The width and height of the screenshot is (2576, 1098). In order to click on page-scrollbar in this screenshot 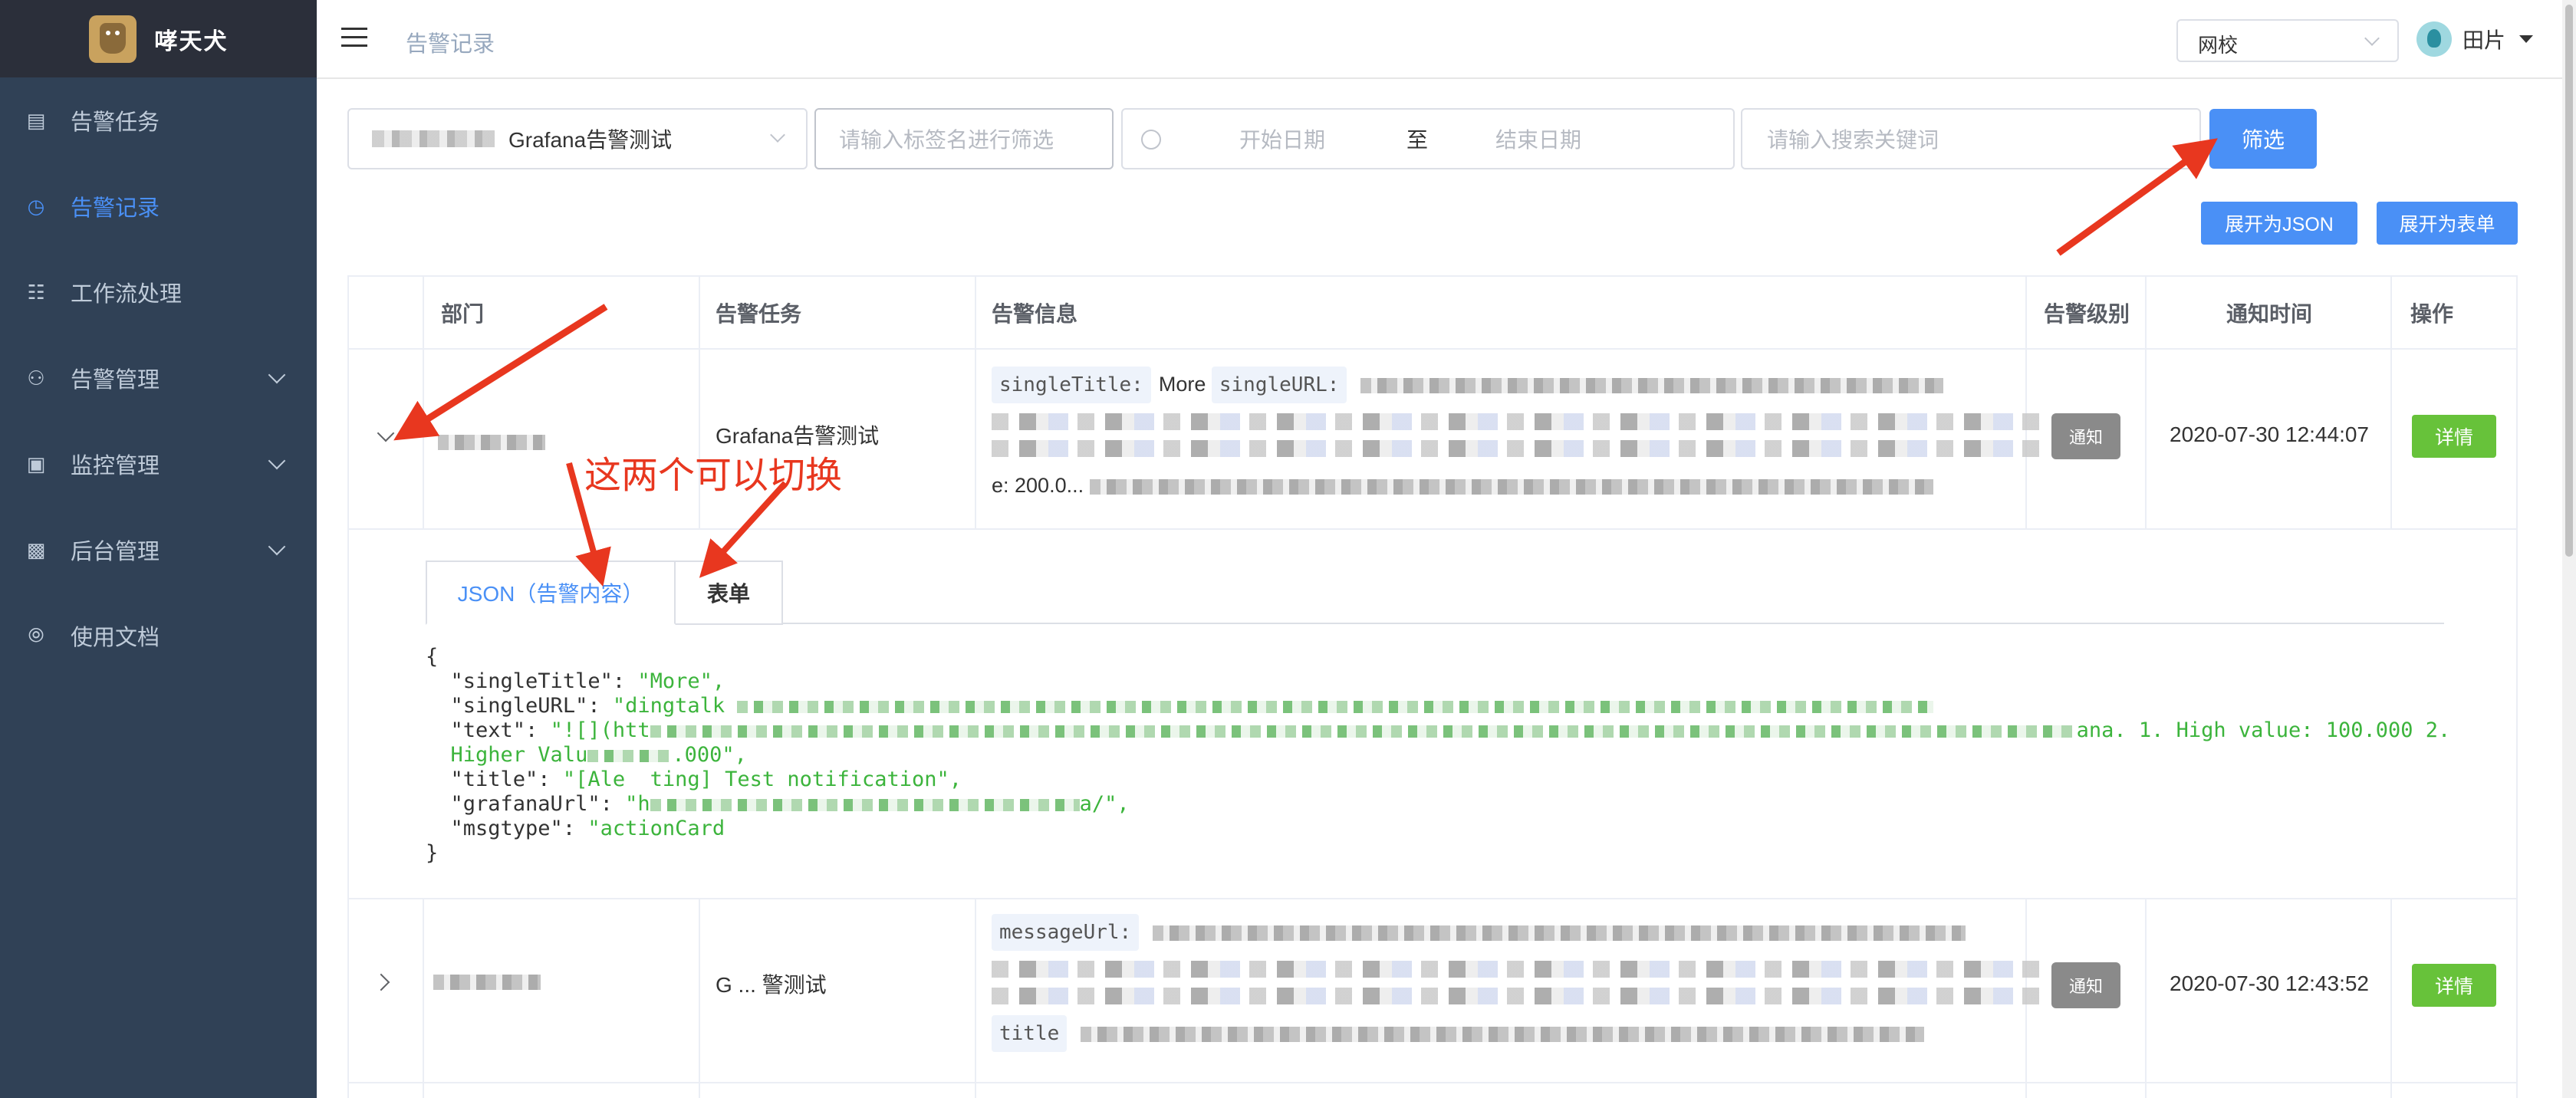, I will do `click(2569, 549)`.